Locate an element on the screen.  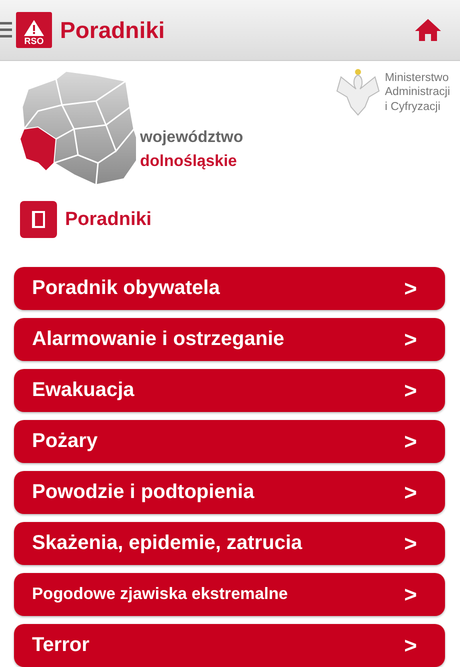
guide-item: Ewakuacja > is located at coordinates (229, 390).